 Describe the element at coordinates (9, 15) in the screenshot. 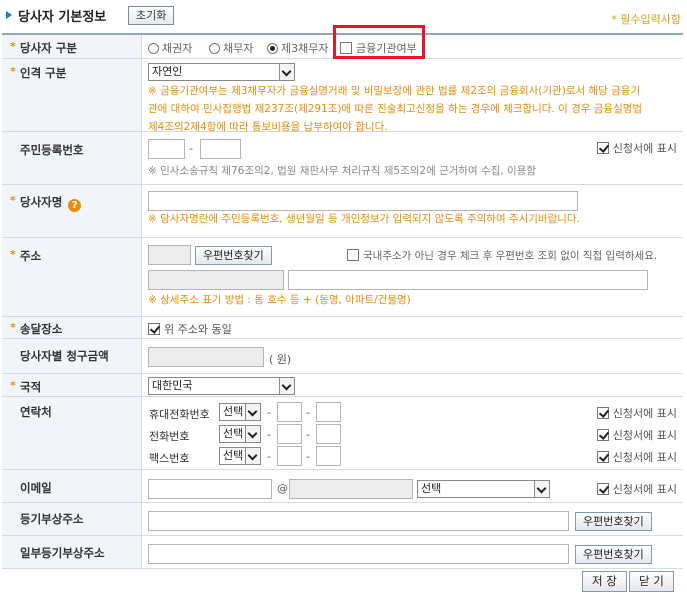

I see `section-bullet-icon` at that location.